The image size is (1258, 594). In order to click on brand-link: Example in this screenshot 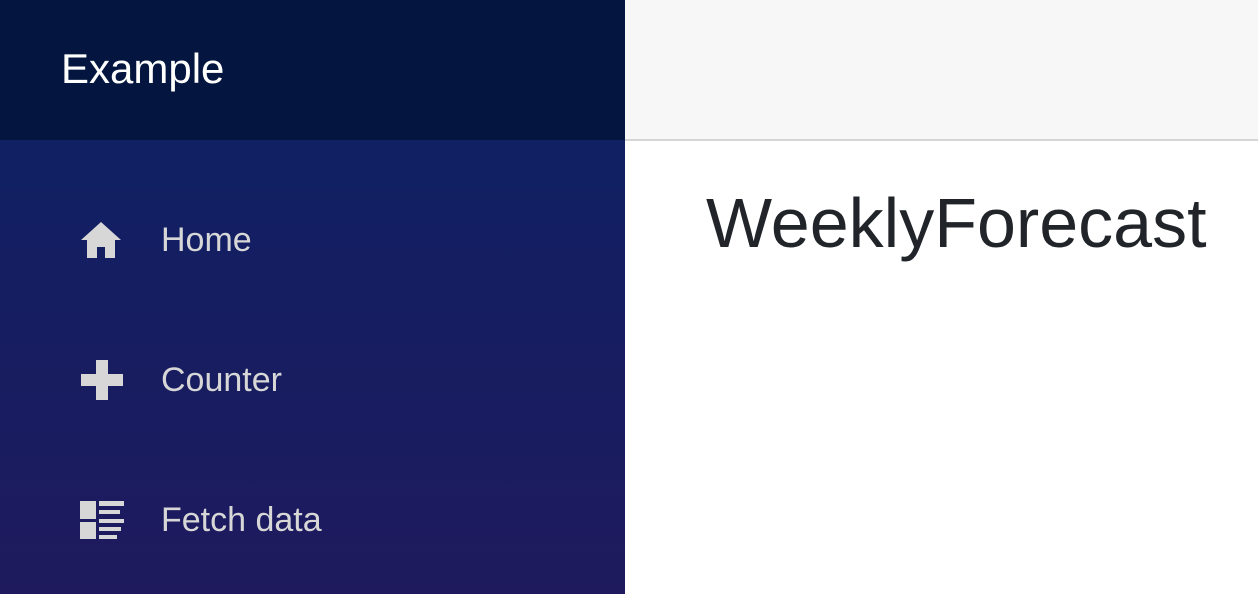, I will do `click(142, 69)`.